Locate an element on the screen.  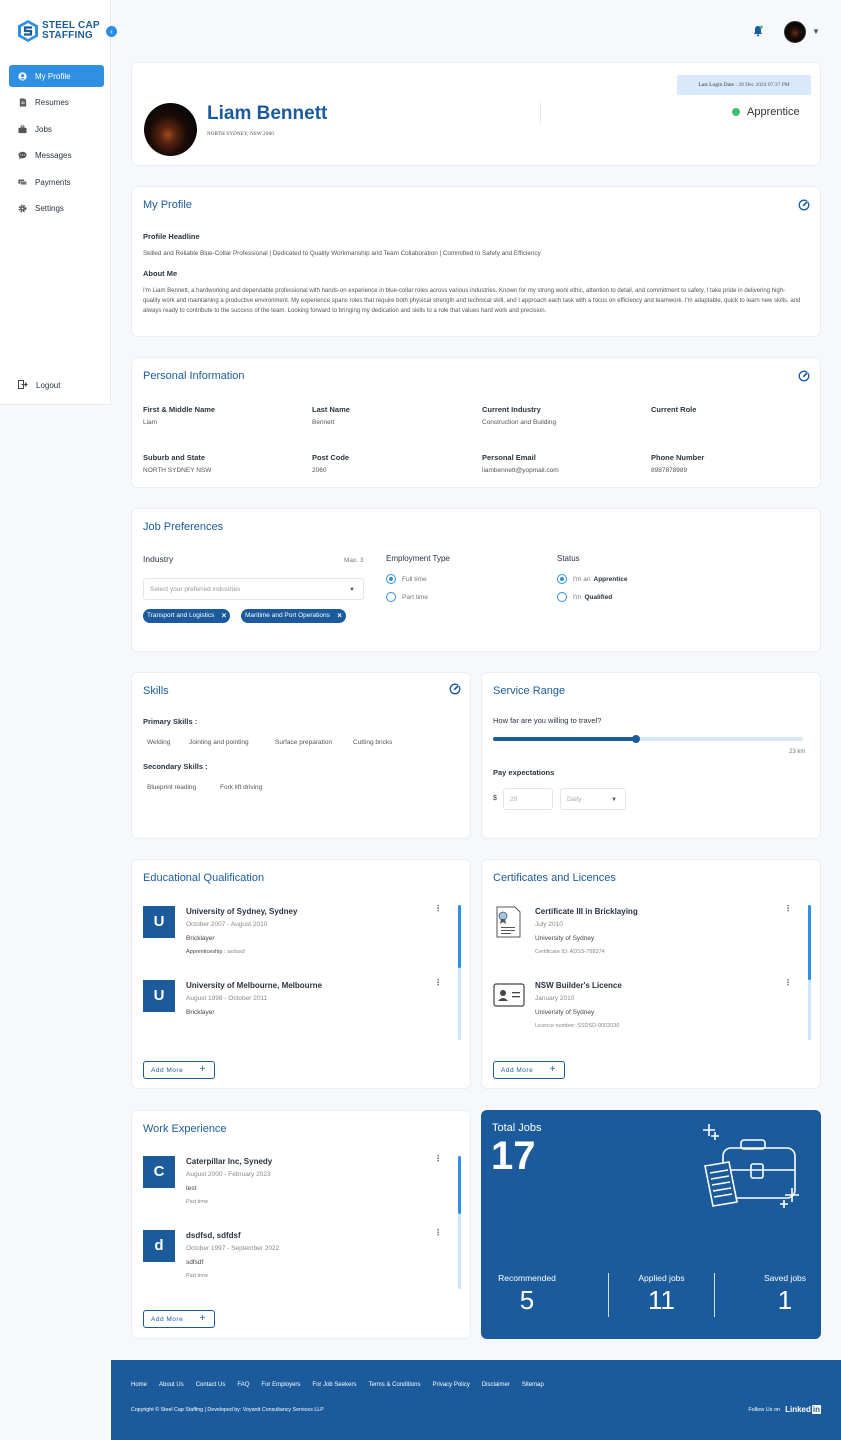
suburb-state-label: Suburb and State is located at coordinates (174, 457).